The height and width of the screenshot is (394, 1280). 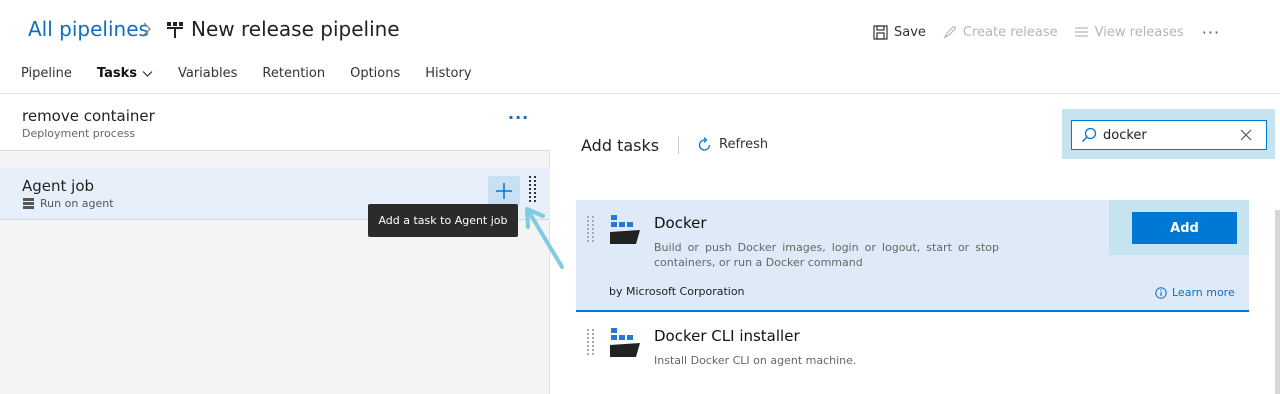 I want to click on task-list-scrollbar, so click(x=1277, y=302).